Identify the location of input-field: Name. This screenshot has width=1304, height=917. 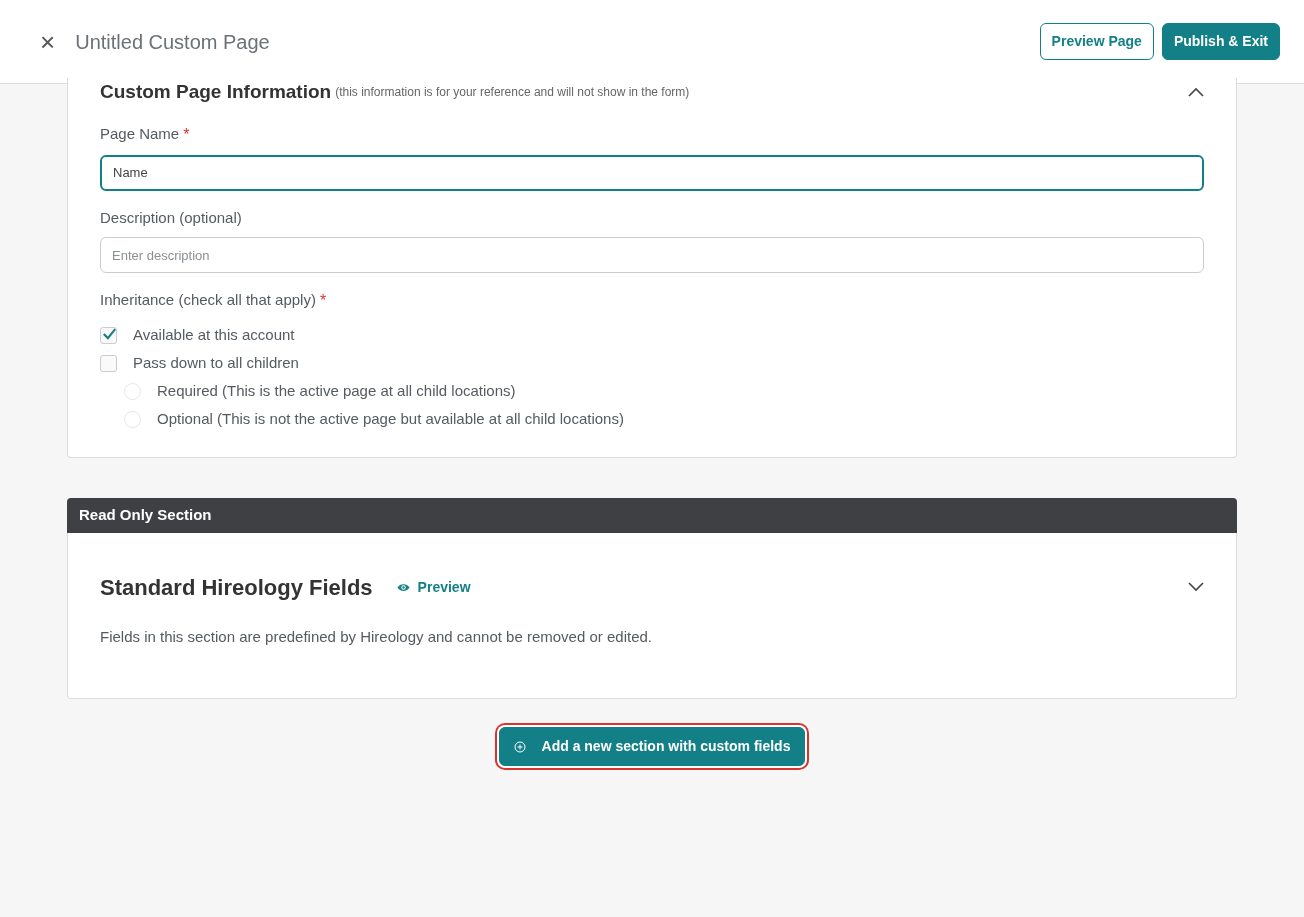
(652, 172).